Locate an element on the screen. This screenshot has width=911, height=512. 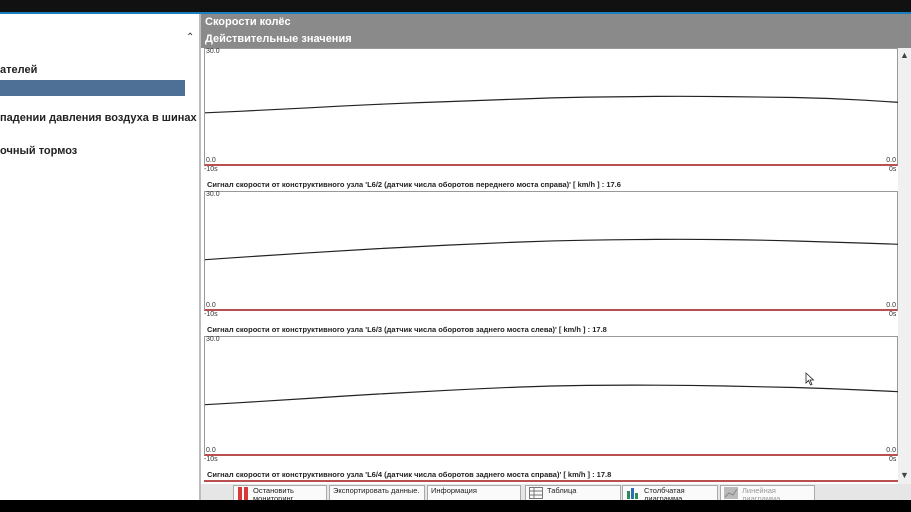
scroll-down-icon: ▼ is located at coordinates (904, 475).